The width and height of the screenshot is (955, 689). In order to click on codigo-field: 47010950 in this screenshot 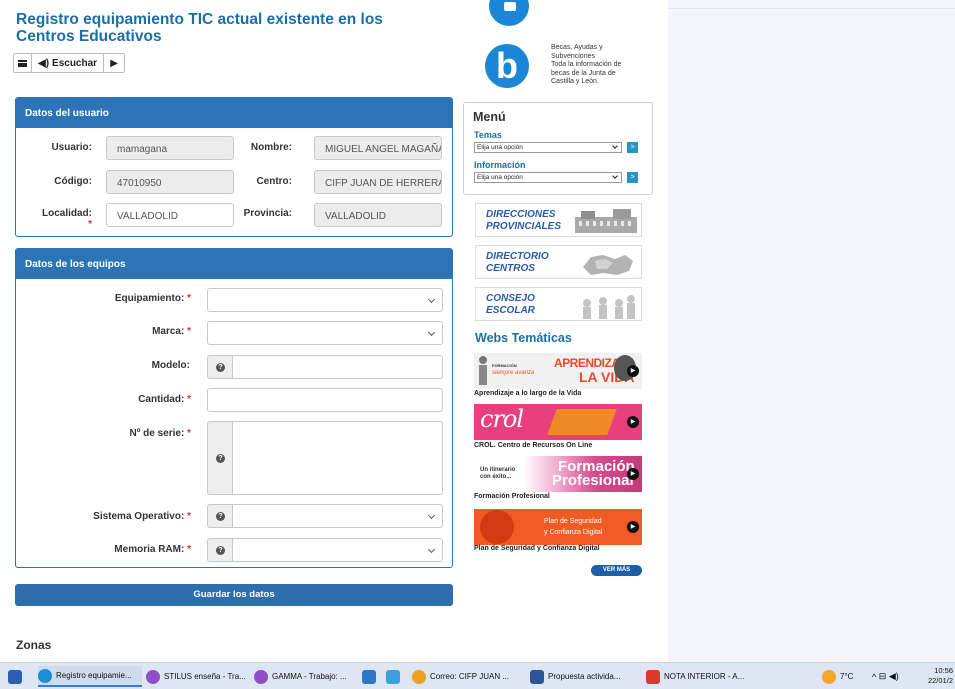, I will do `click(170, 182)`.